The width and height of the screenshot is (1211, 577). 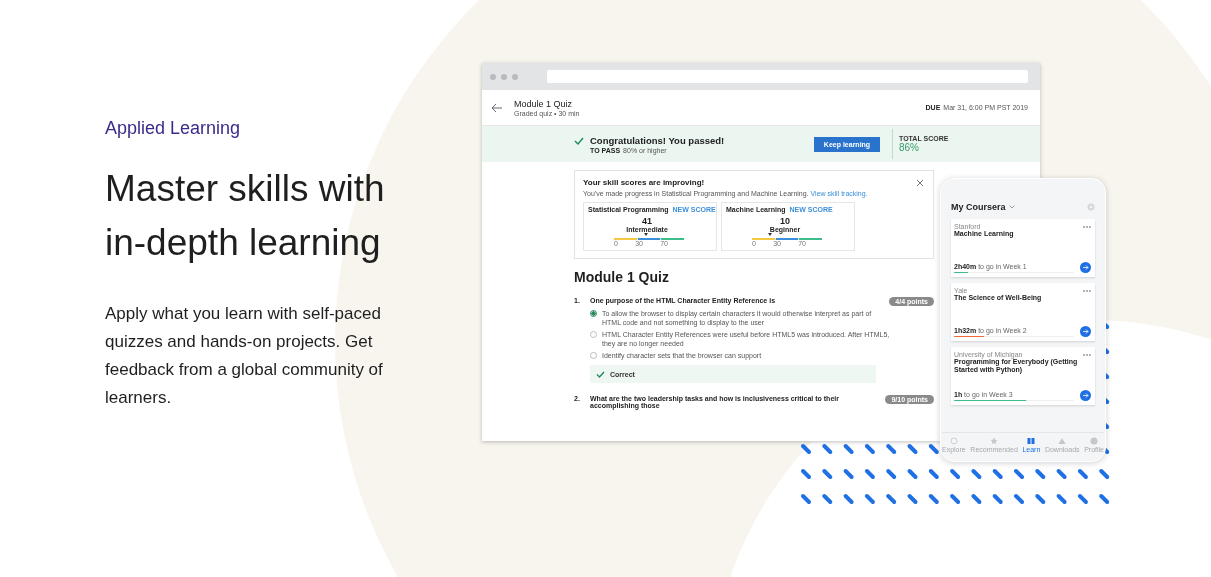 What do you see at coordinates (245, 216) in the screenshot?
I see `headline: Master skills with in-depth learning` at bounding box center [245, 216].